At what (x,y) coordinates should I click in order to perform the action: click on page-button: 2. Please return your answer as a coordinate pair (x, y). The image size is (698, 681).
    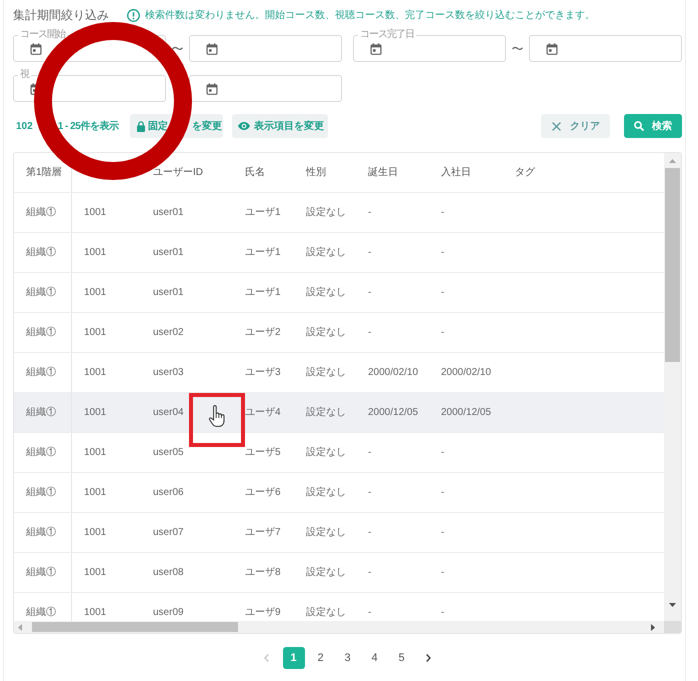
    Looking at the image, I should click on (321, 658).